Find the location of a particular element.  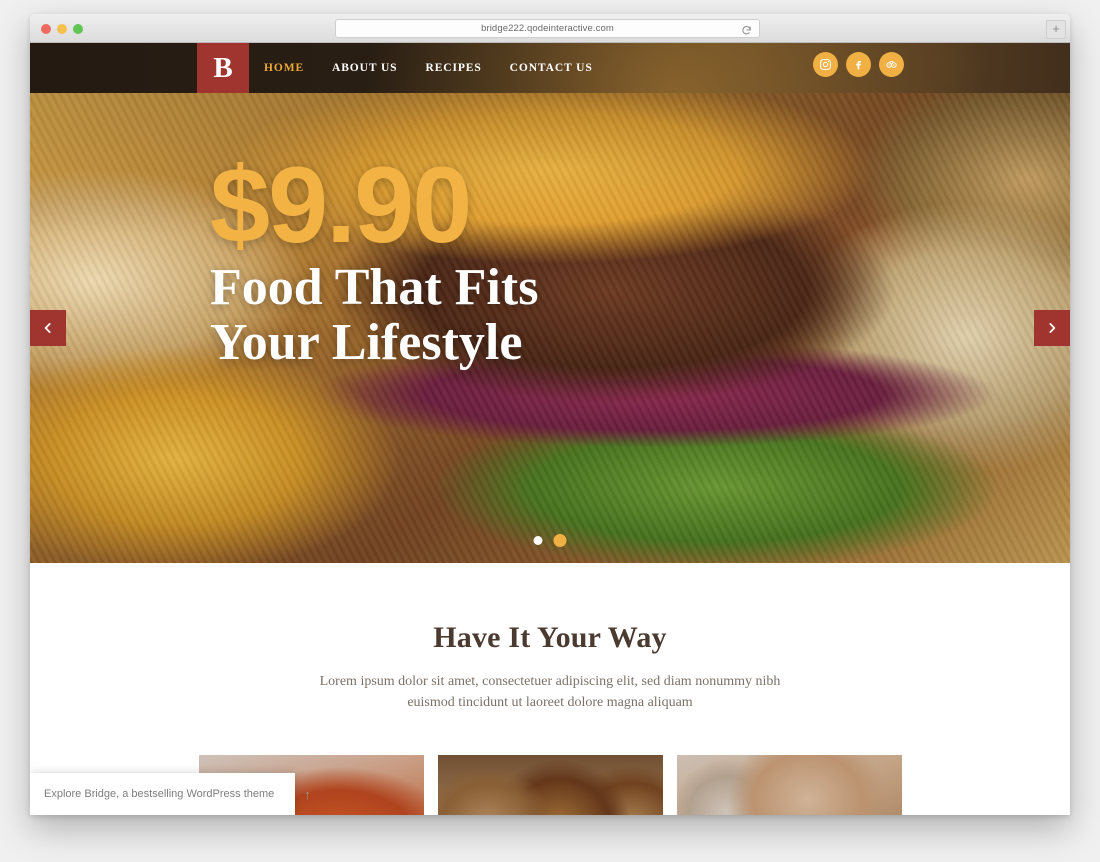

browser-titlebar: bridge222.qodeinteractive.com + is located at coordinates (550, 28).